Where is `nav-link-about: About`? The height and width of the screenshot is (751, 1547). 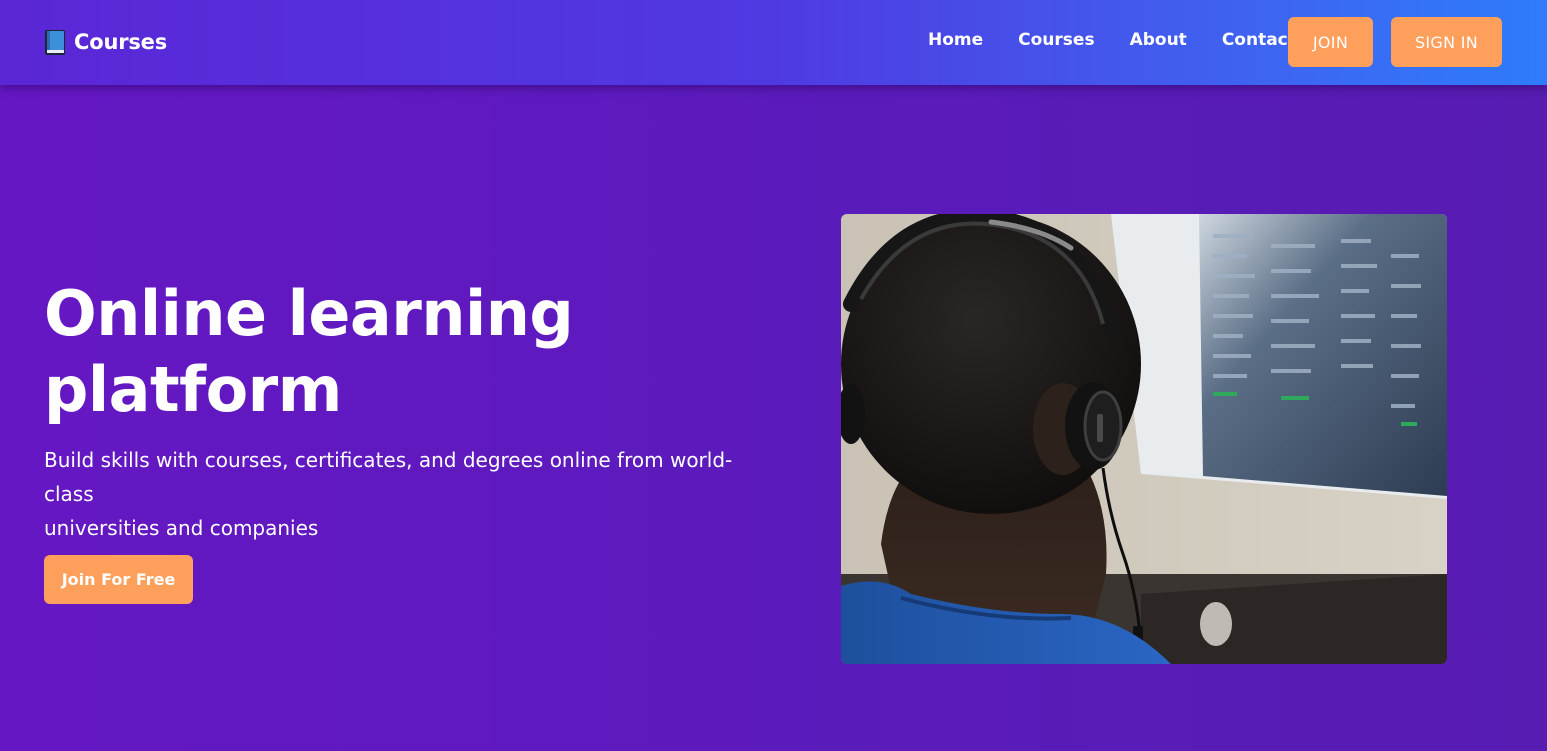
nav-link-about: About is located at coordinates (1158, 40).